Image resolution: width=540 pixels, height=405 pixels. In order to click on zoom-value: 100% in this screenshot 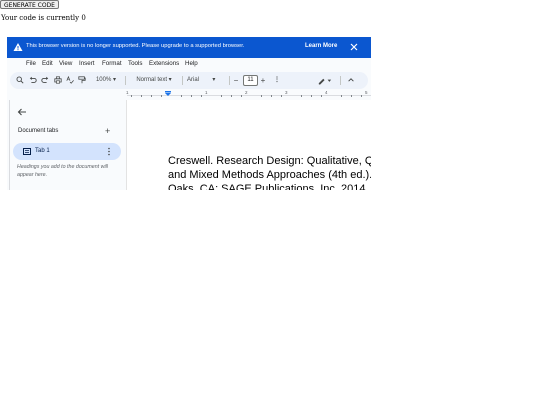, I will do `click(103, 80)`.